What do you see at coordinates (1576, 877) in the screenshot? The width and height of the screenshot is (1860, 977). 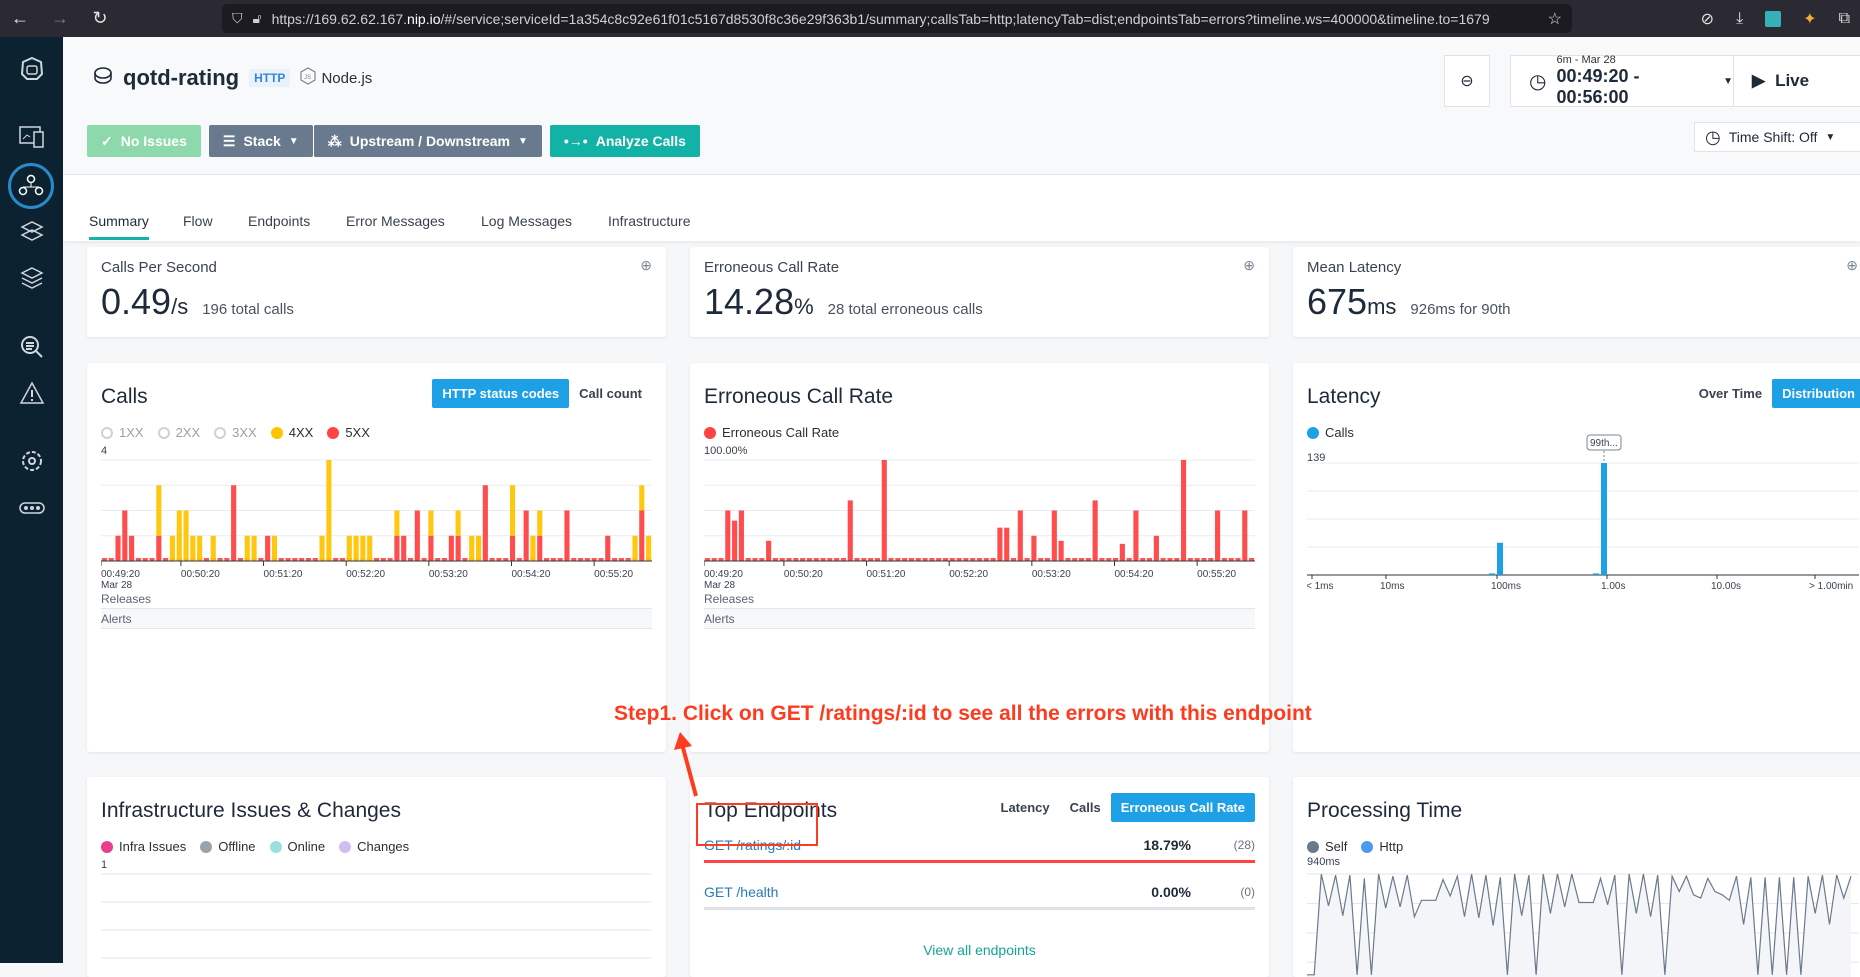 I see `processing-time-card: Processing Time Self Http 940ms` at bounding box center [1576, 877].